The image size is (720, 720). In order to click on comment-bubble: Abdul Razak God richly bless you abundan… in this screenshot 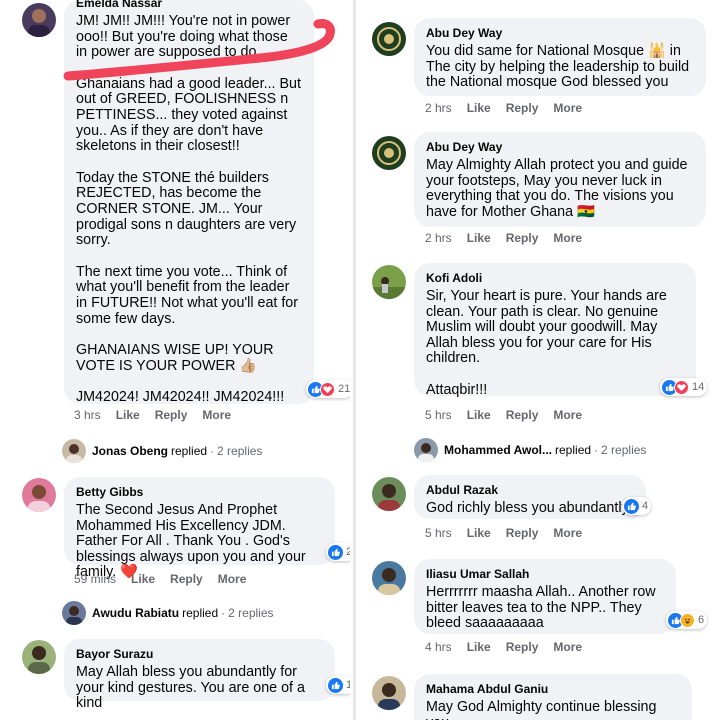, I will do `click(530, 497)`.